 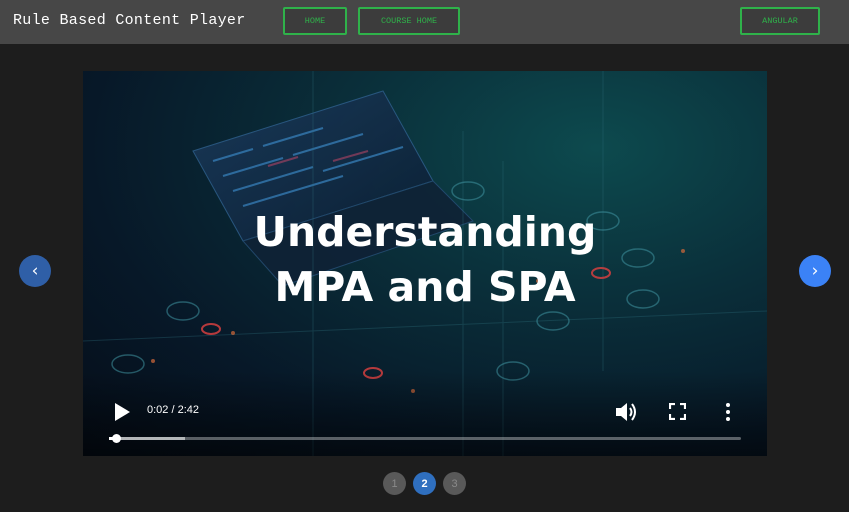 I want to click on chevron-right-icon: ›, so click(x=815, y=271).